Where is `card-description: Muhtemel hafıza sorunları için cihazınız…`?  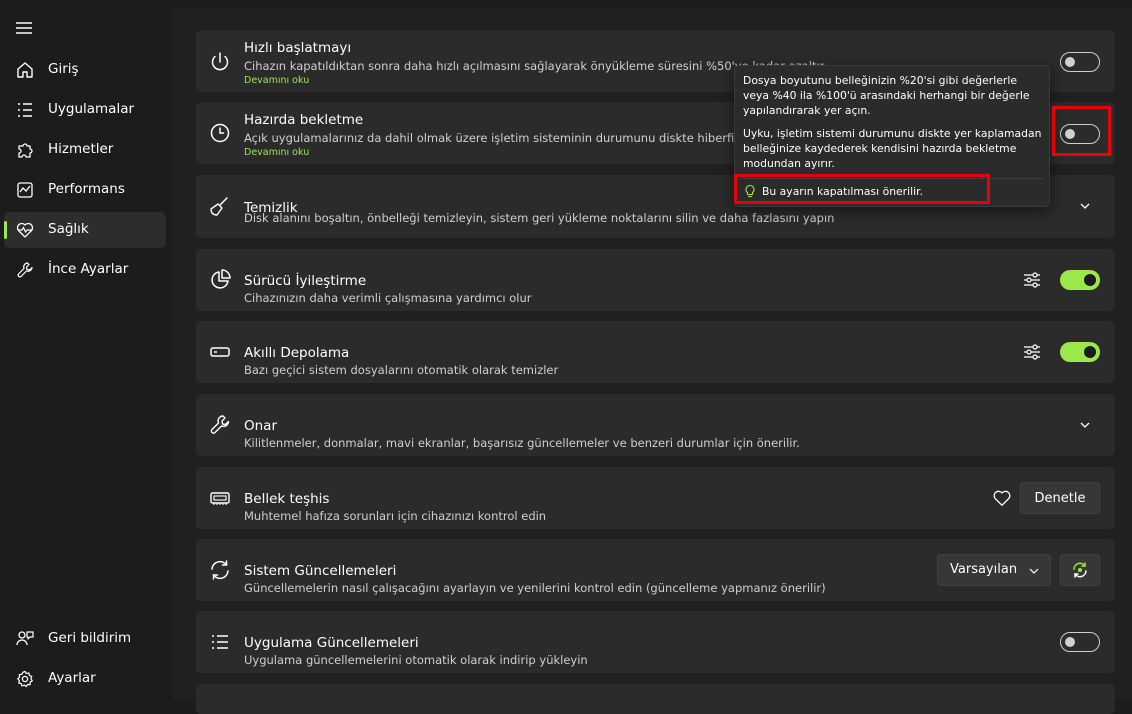
card-description: Muhtemel hafıza sorunları için cihazınız… is located at coordinates (395, 516).